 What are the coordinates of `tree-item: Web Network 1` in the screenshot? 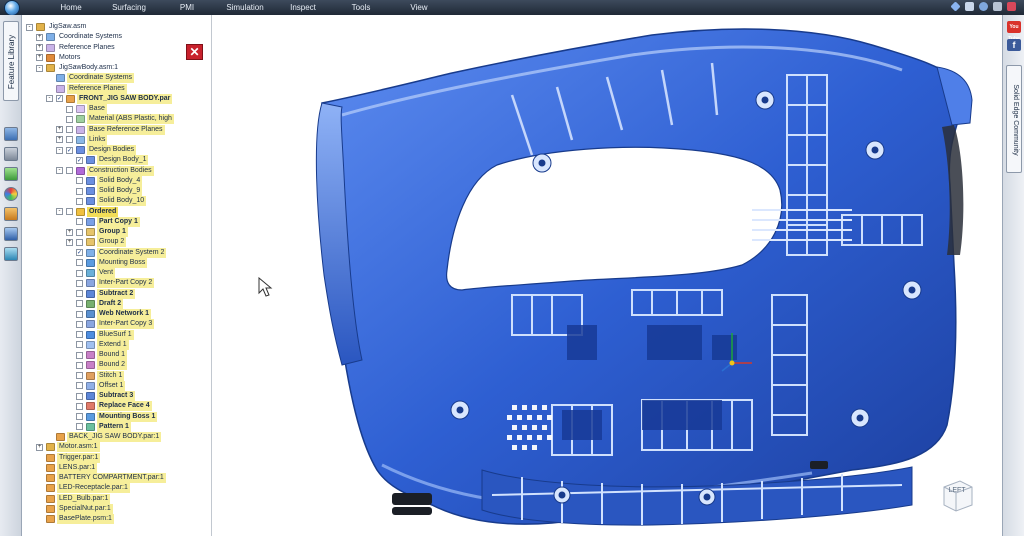 It's located at (109, 314).